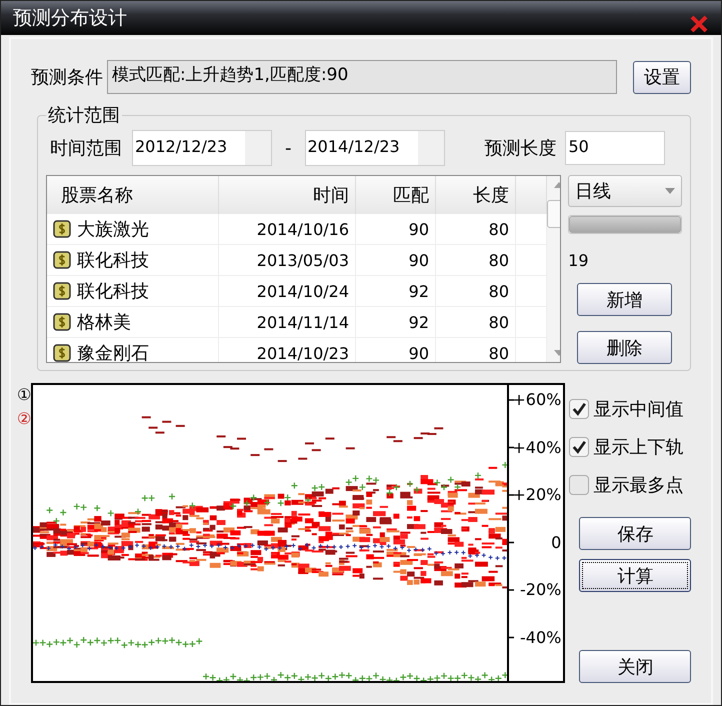 This screenshot has width=722, height=706. Describe the element at coordinates (362, 77) in the screenshot. I see `condition-field: 模式匹配:上升趋势1,匹配度:90` at that location.